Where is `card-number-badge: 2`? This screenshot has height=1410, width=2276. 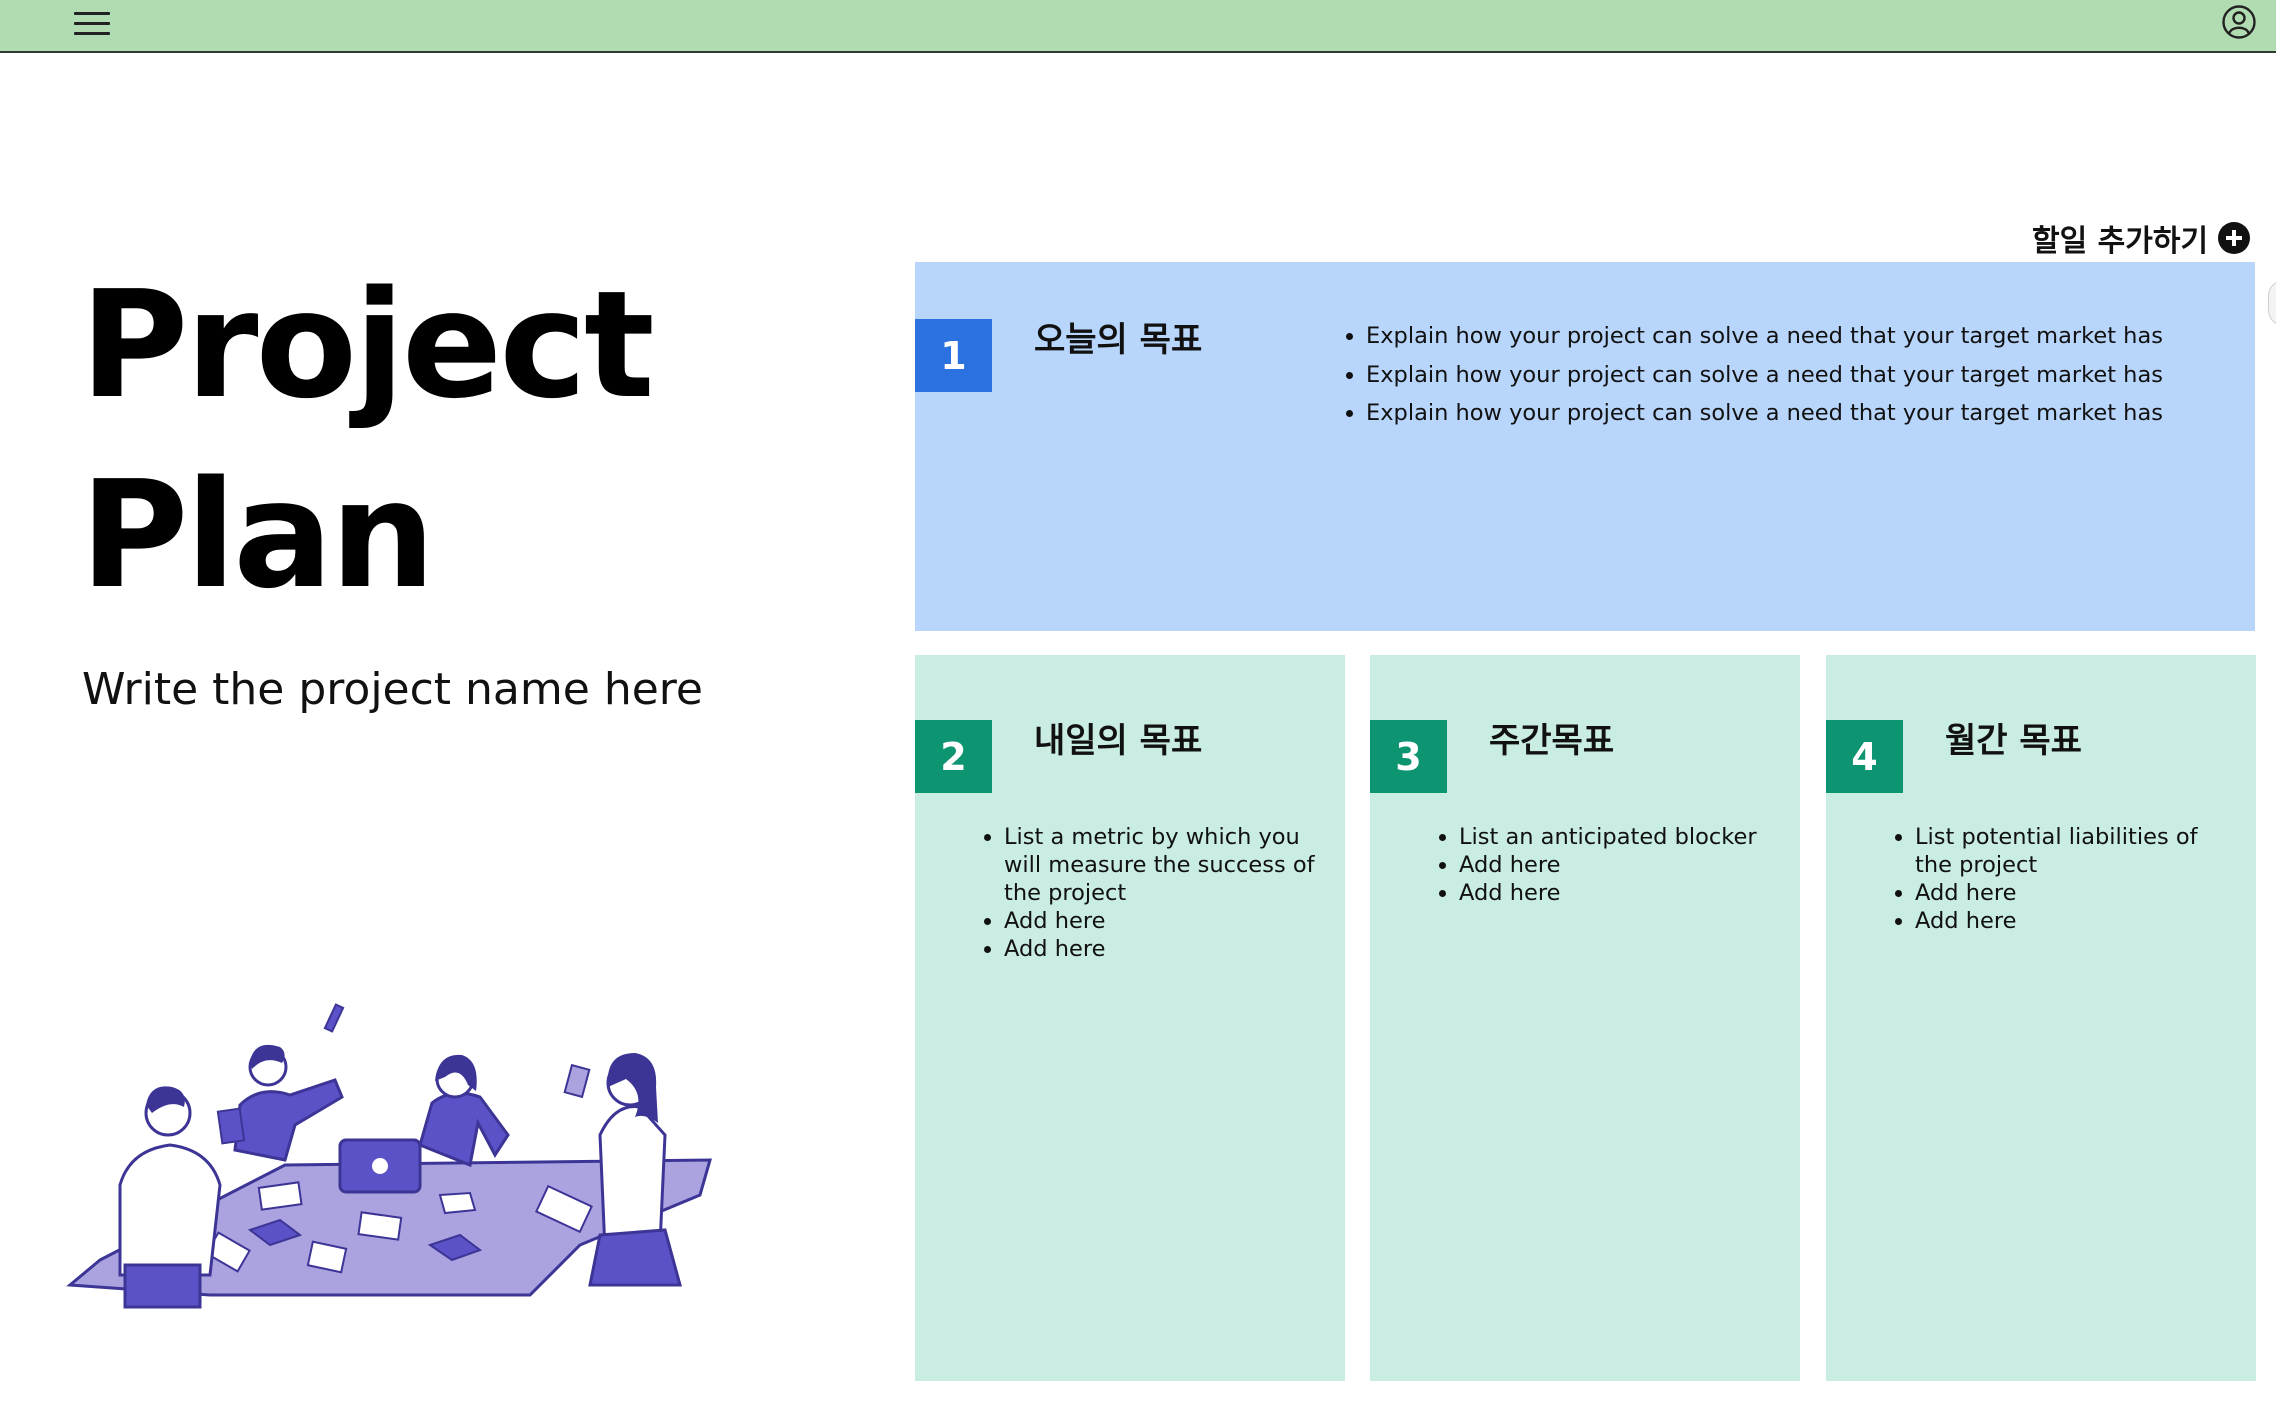 card-number-badge: 2 is located at coordinates (953, 756).